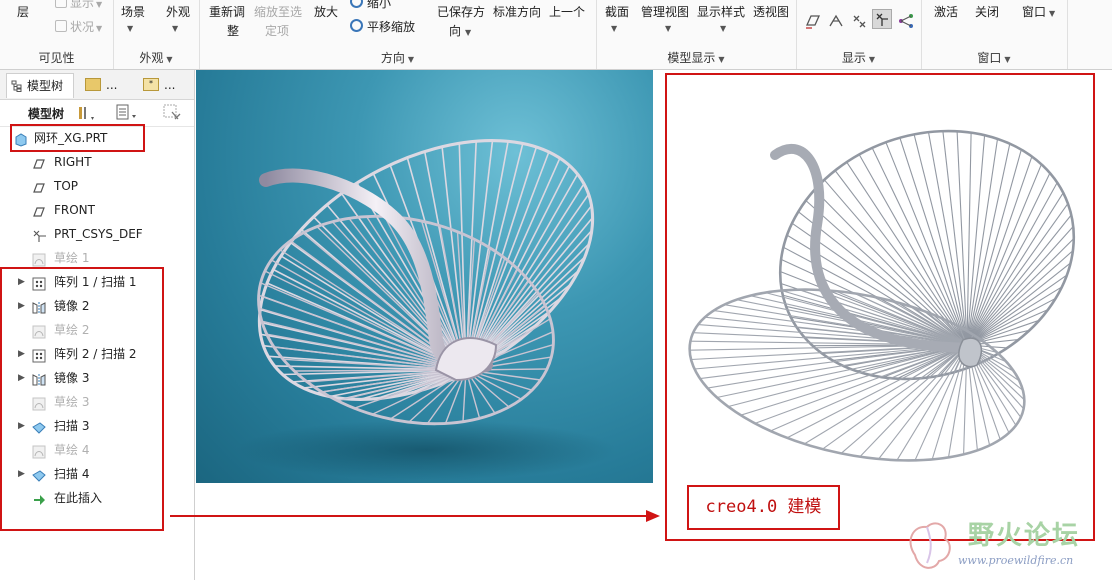 The width and height of the screenshot is (1112, 580). What do you see at coordinates (415, 516) in the screenshot?
I see `annotation-arrow` at bounding box center [415, 516].